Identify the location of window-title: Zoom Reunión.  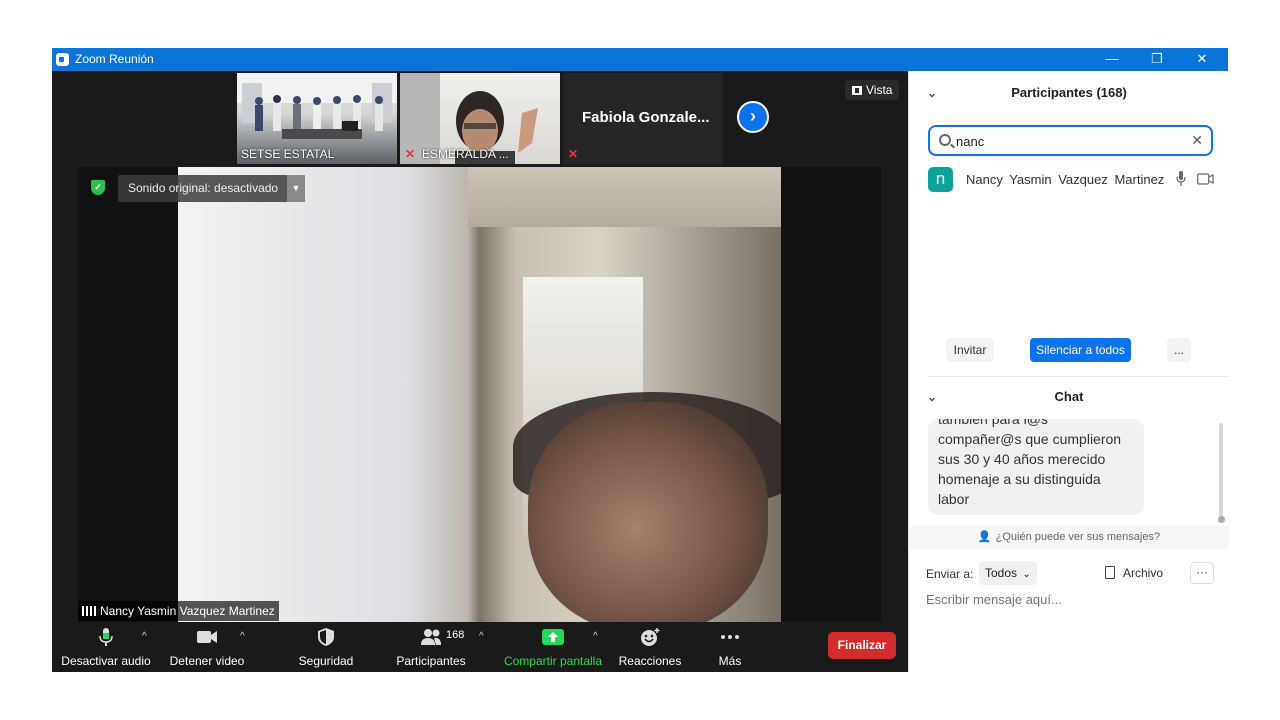
(114, 59).